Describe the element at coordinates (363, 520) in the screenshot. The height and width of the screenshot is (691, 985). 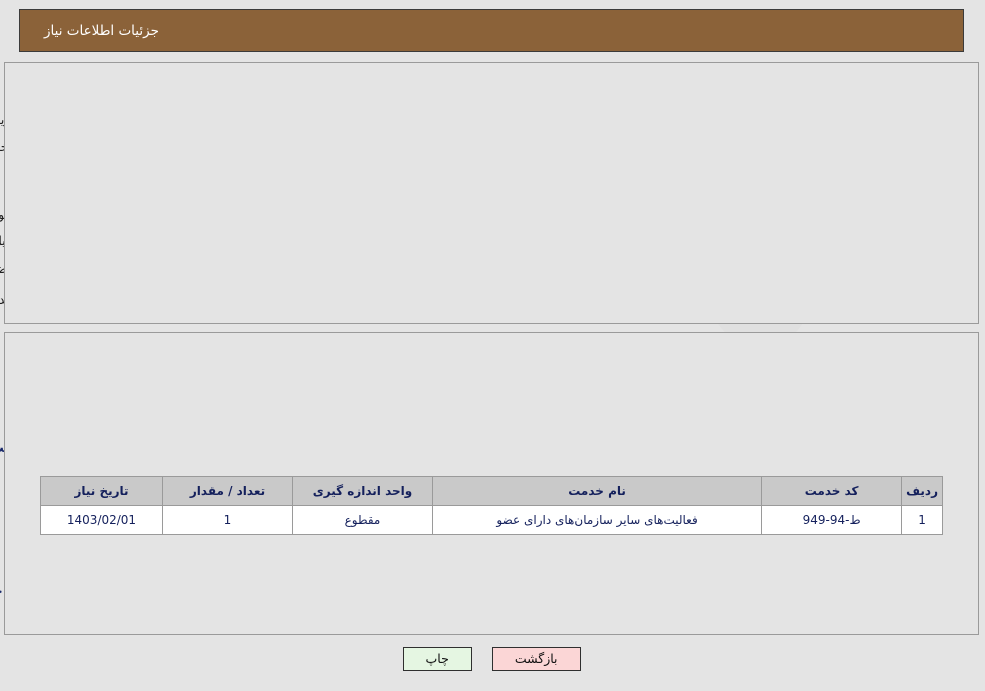
I see `cell-unit: مقطوع` at that location.